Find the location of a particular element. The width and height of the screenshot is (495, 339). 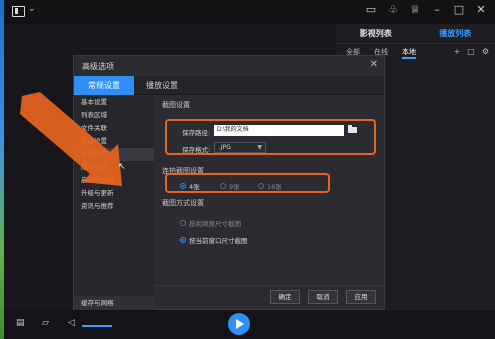

maximize-icon: □ is located at coordinates (459, 9).